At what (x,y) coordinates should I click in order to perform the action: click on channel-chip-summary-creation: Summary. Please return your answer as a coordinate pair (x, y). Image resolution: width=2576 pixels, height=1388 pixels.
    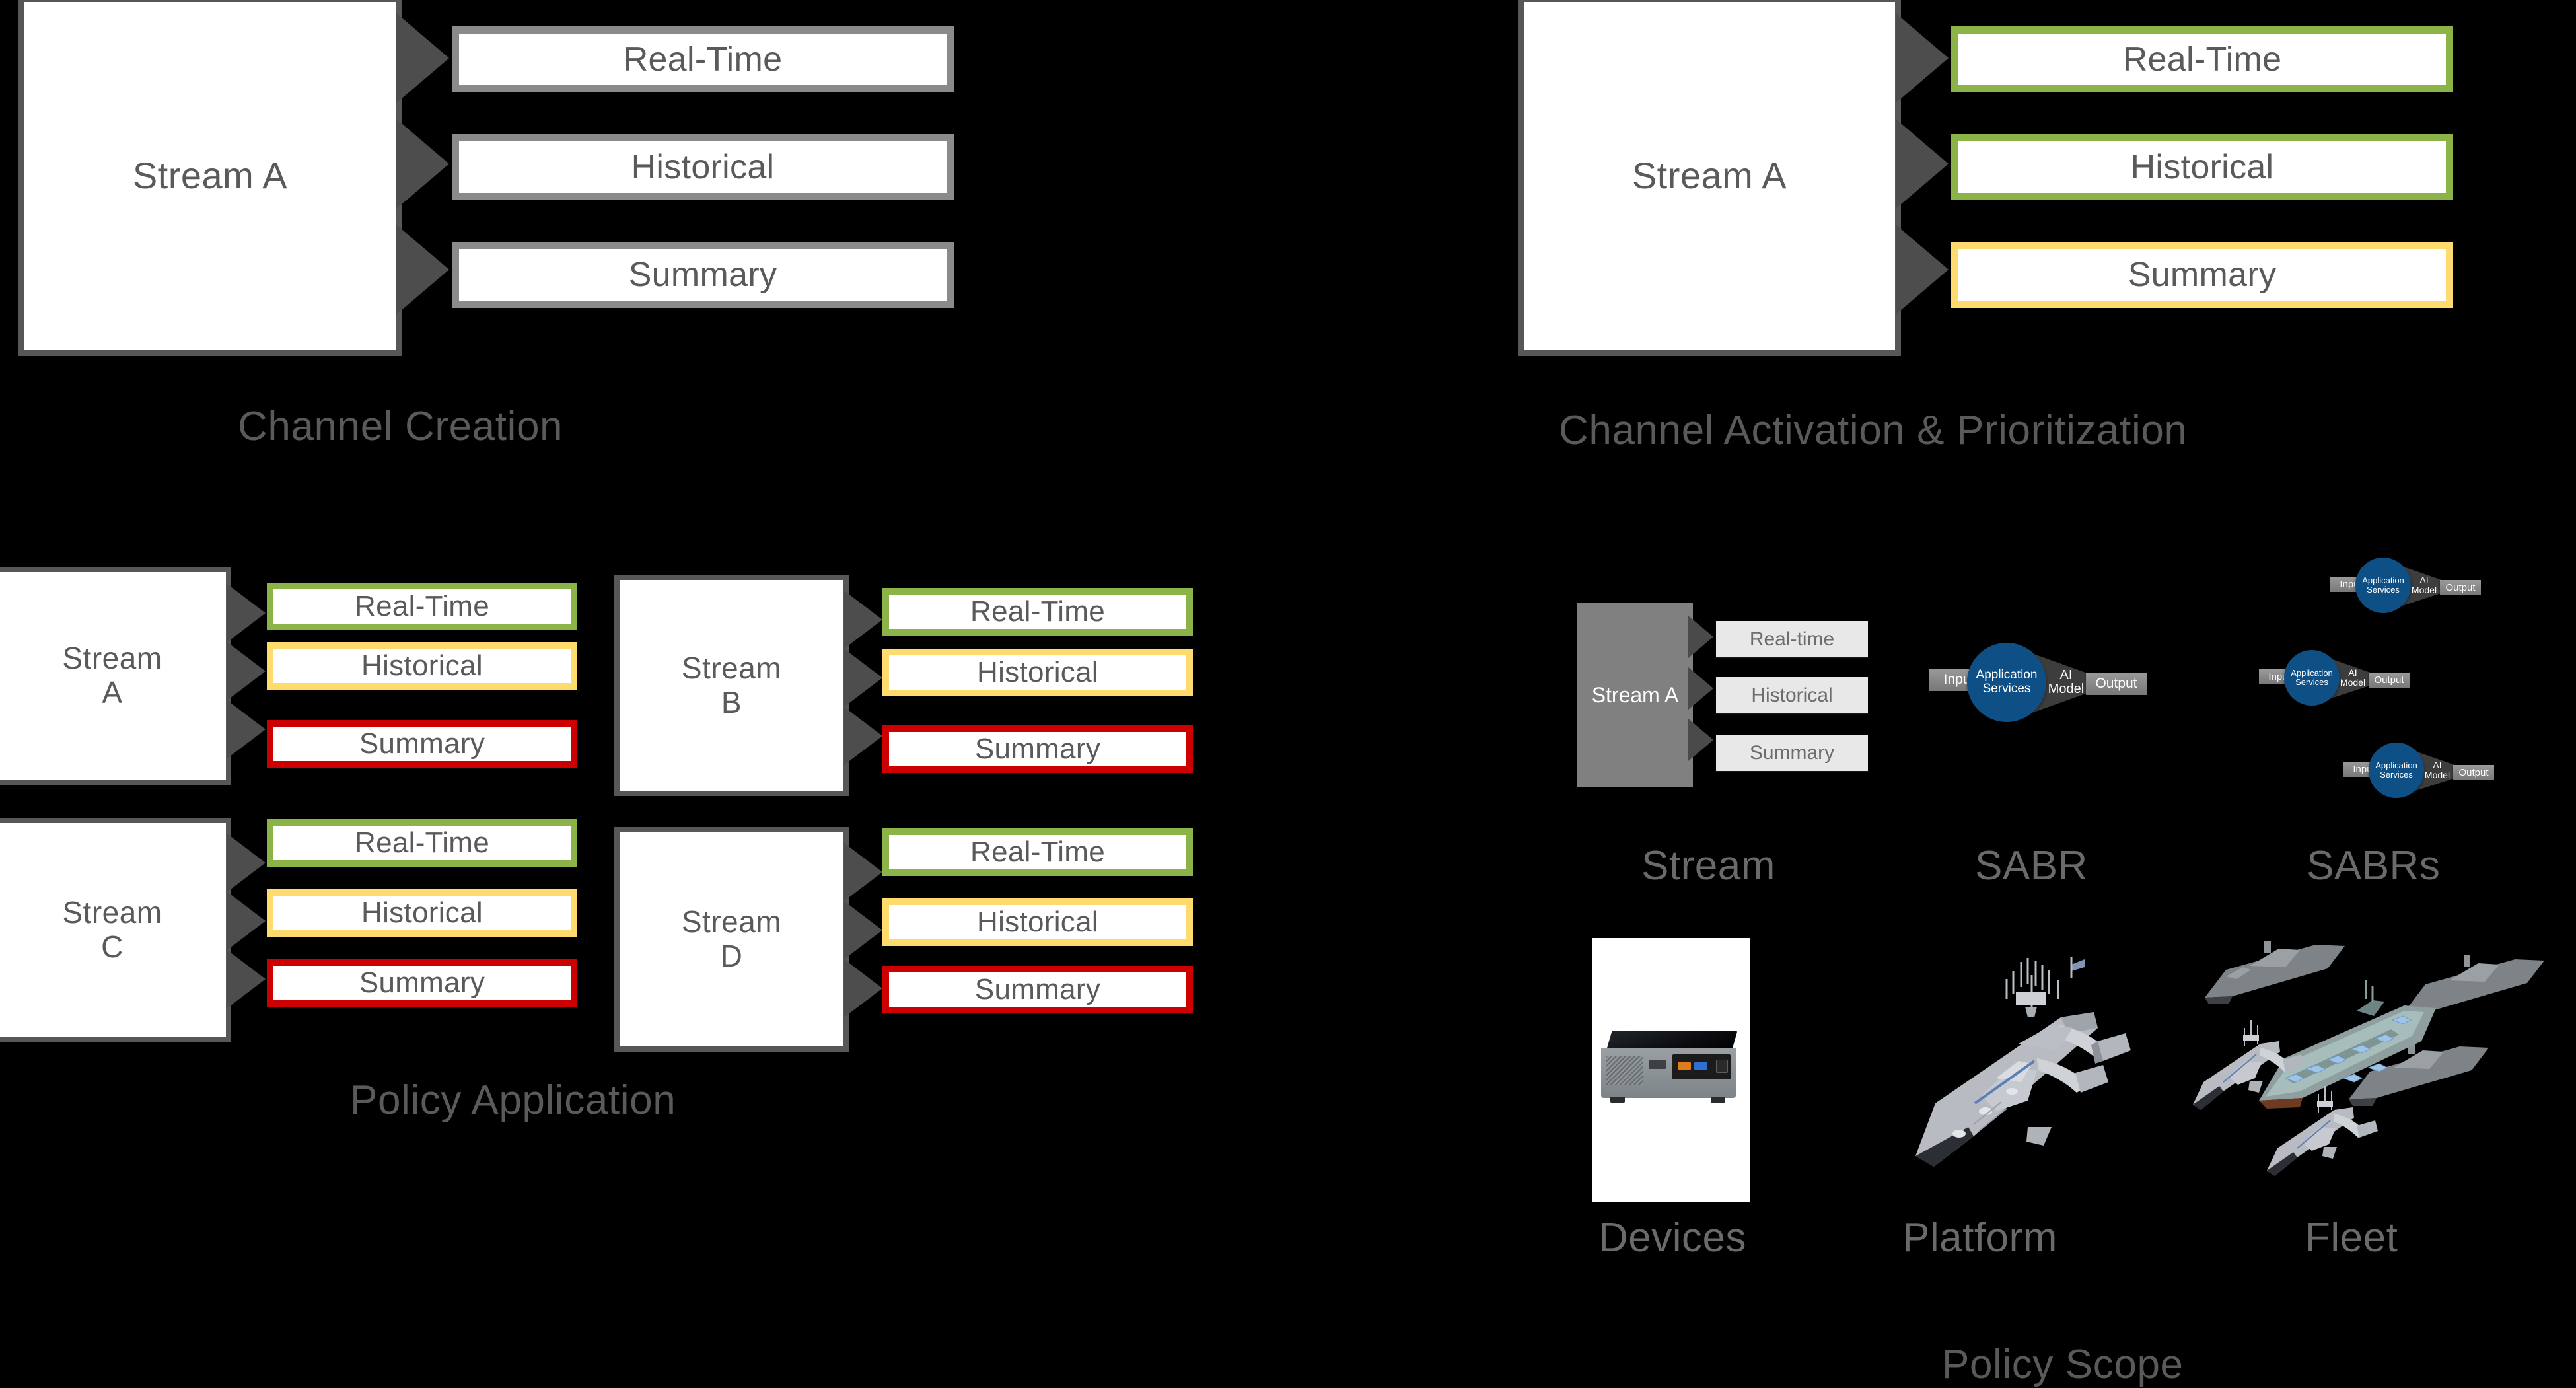
    Looking at the image, I should click on (703, 275).